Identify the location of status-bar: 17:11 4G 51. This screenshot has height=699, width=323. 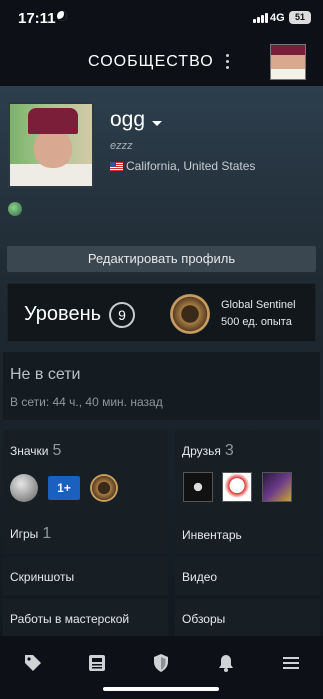
(161, 19).